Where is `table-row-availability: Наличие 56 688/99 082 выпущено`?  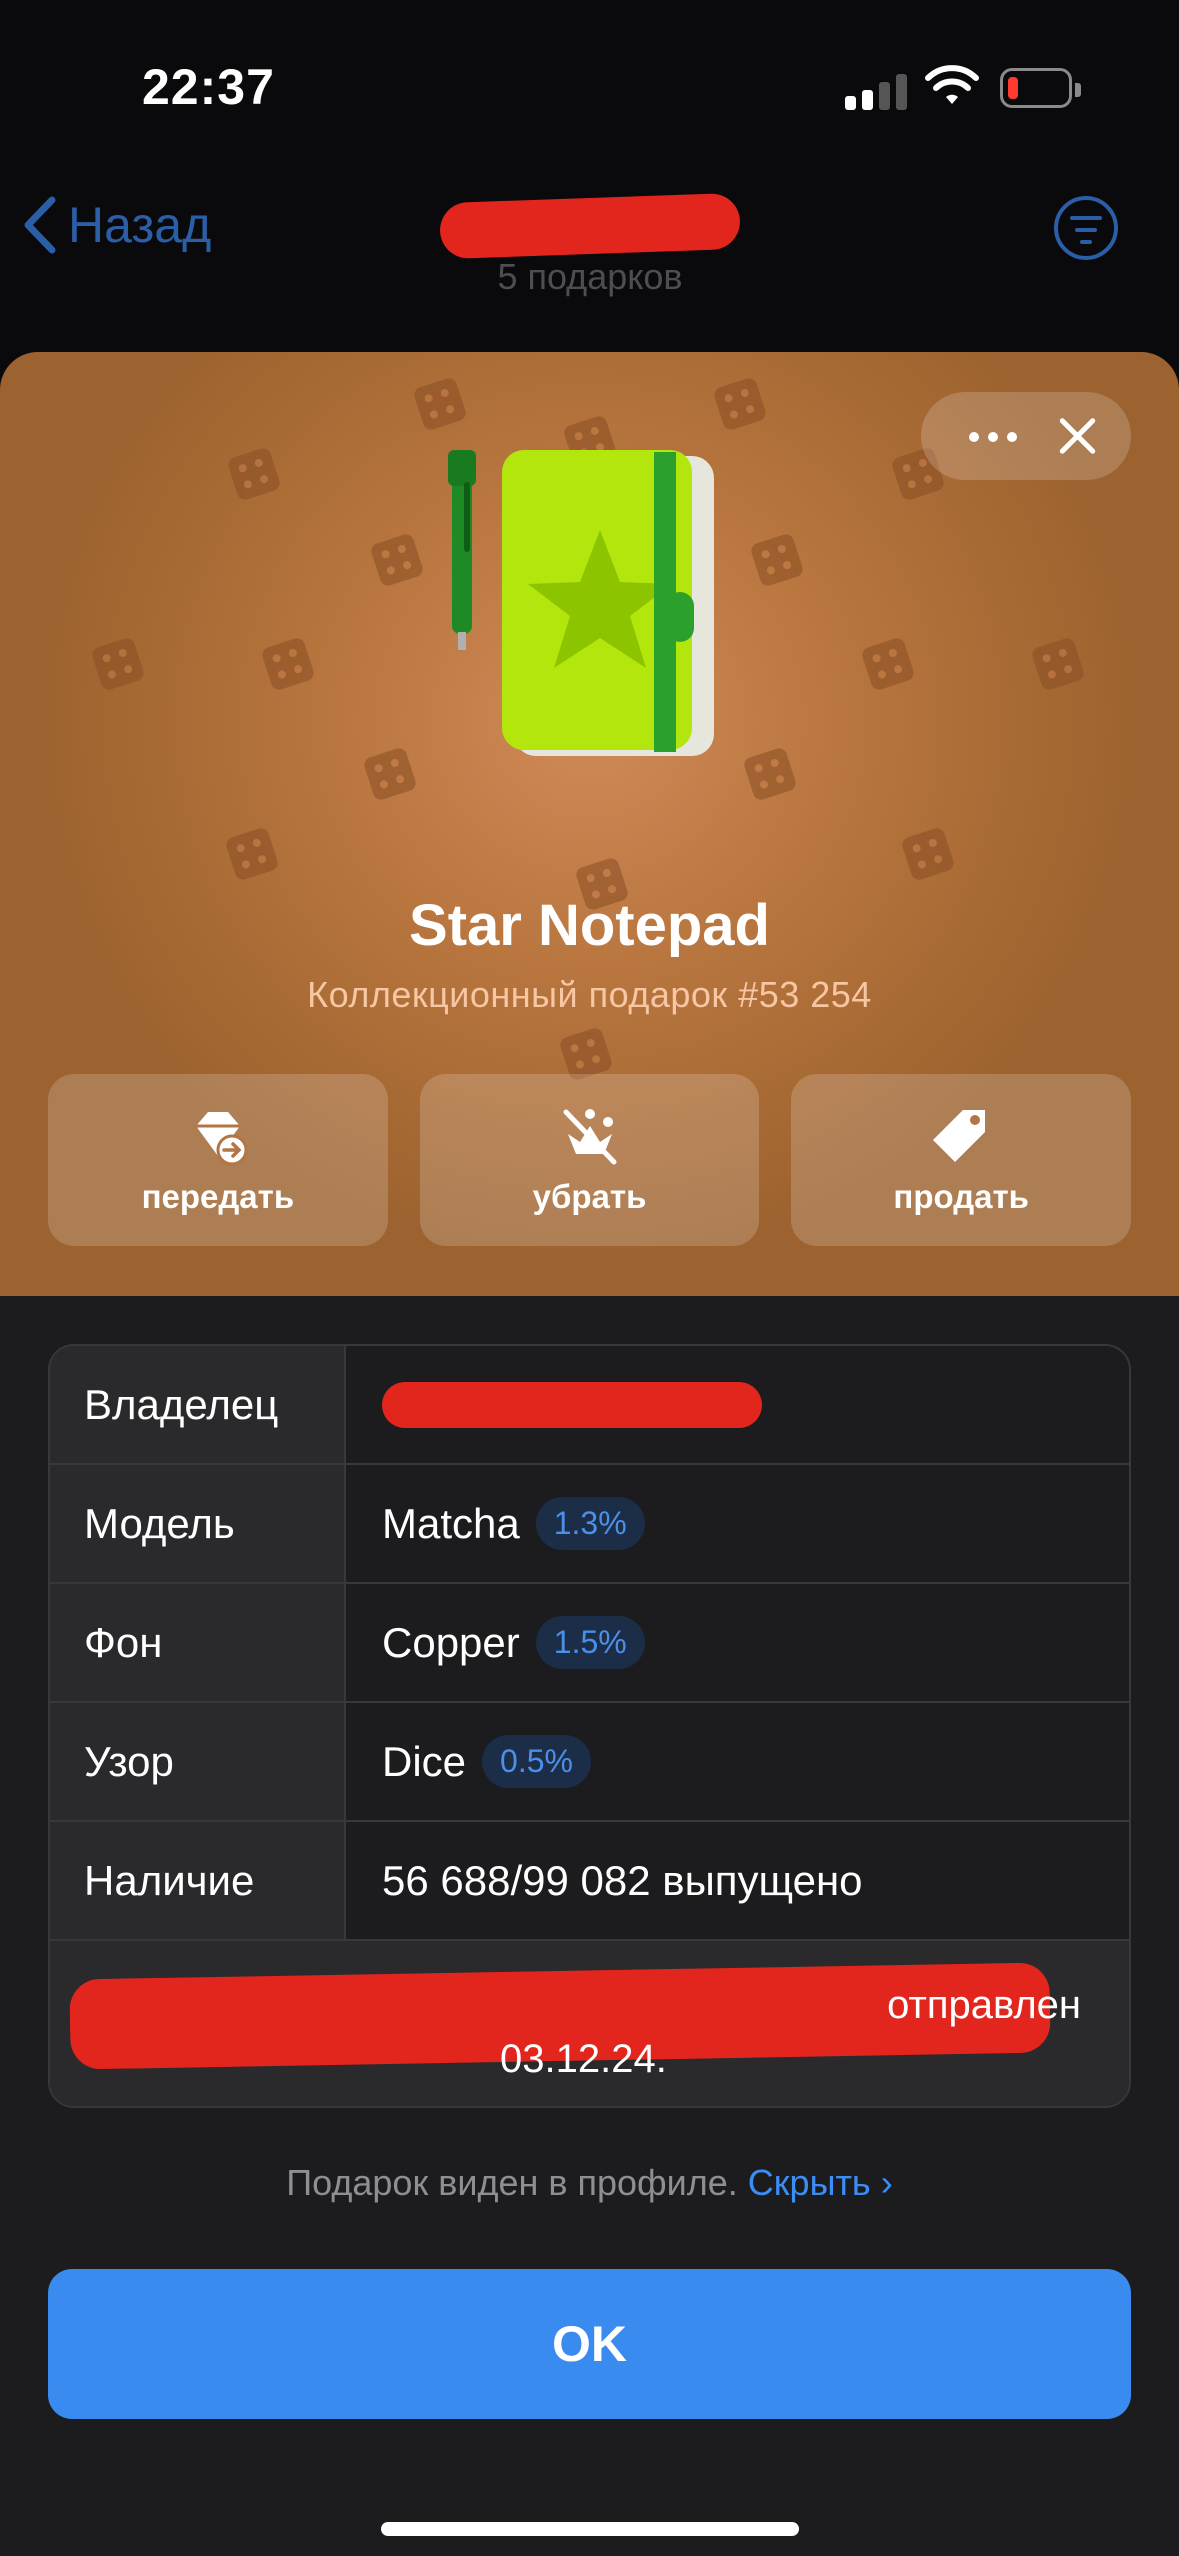
table-row-availability: Наличие 56 688/99 082 выпущено is located at coordinates (589, 1881).